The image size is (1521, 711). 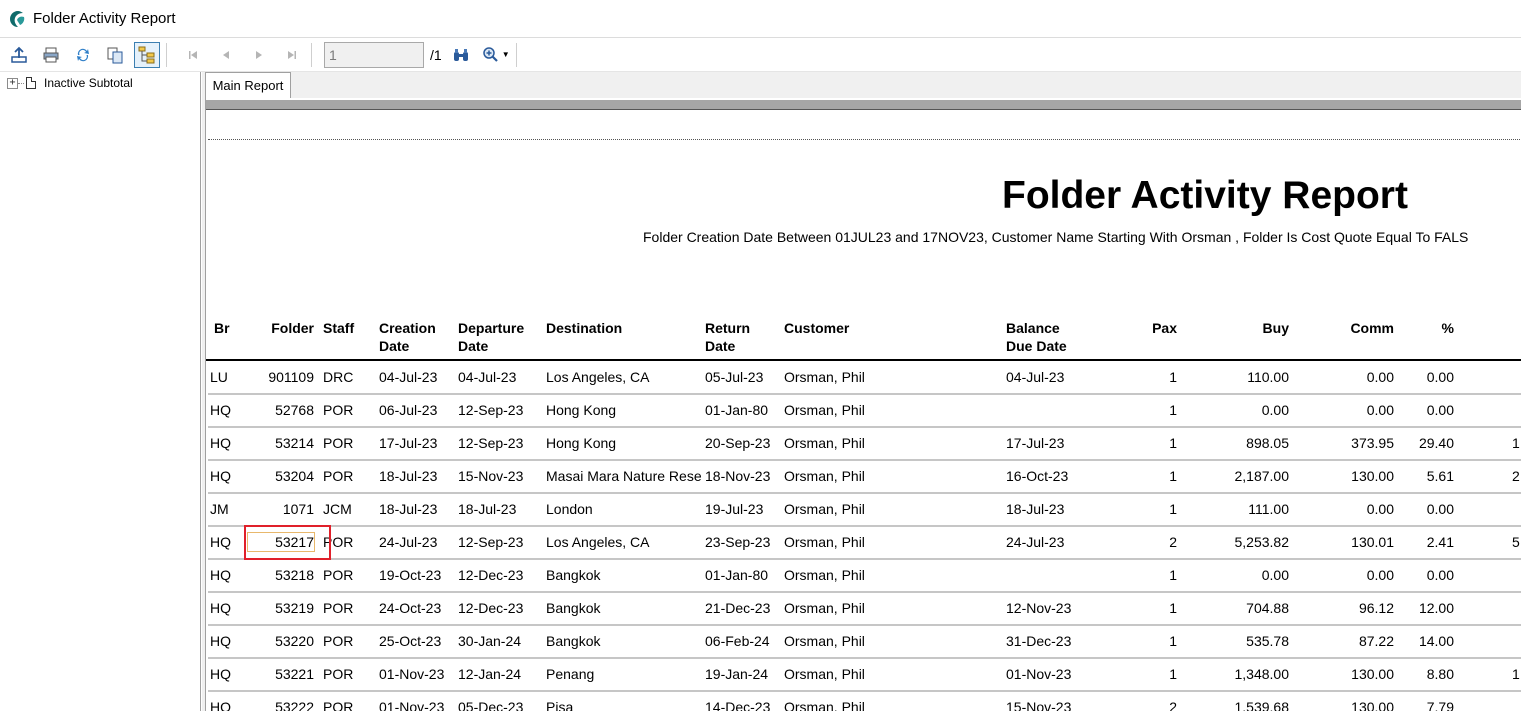 What do you see at coordinates (1051, 509) in the screenshot?
I see `cell-balance-due: 18-Jul-23` at bounding box center [1051, 509].